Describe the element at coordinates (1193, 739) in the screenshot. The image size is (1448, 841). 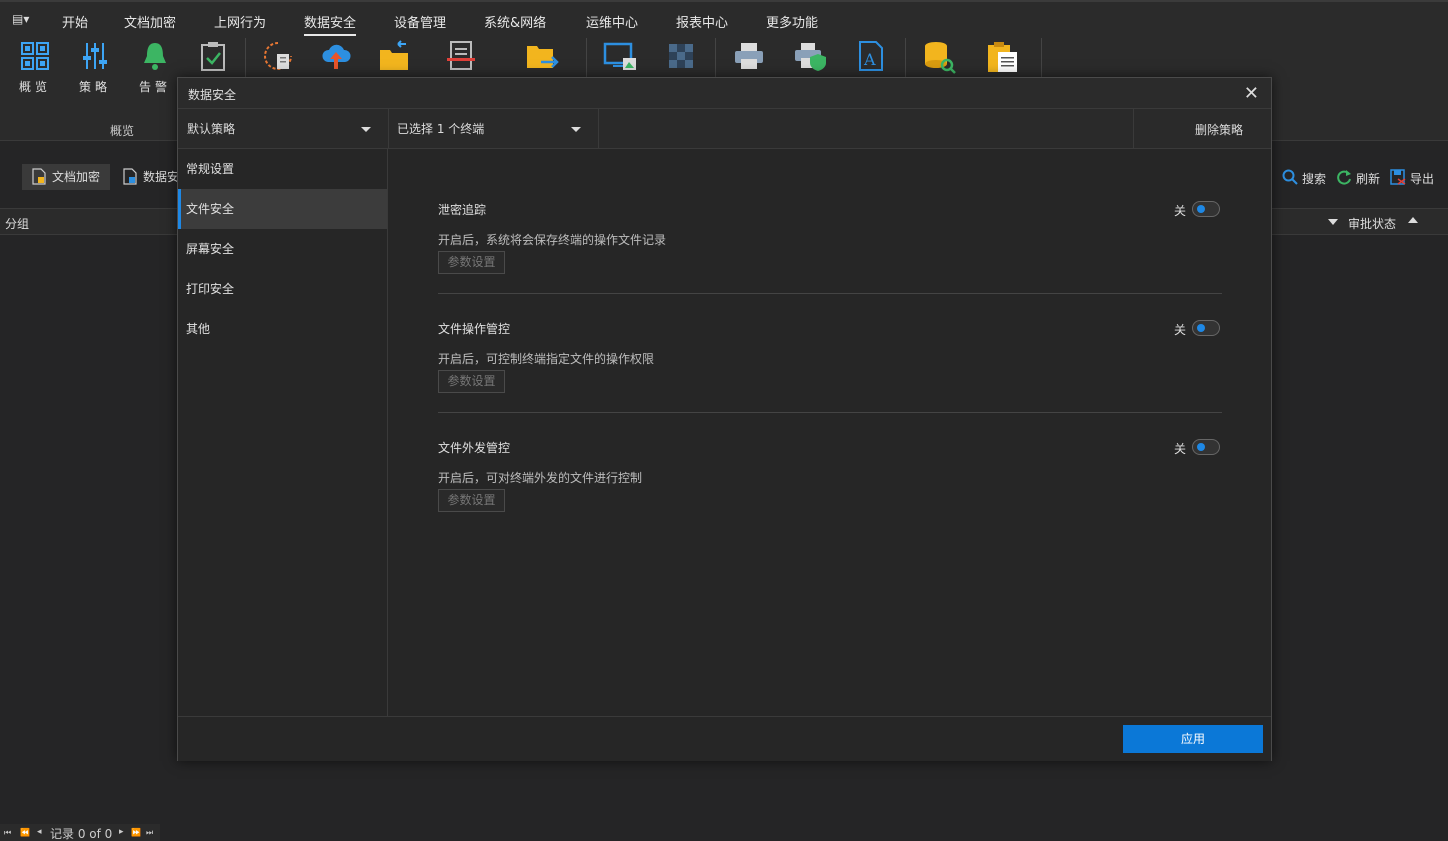
I see `apply-button: 应用` at that location.